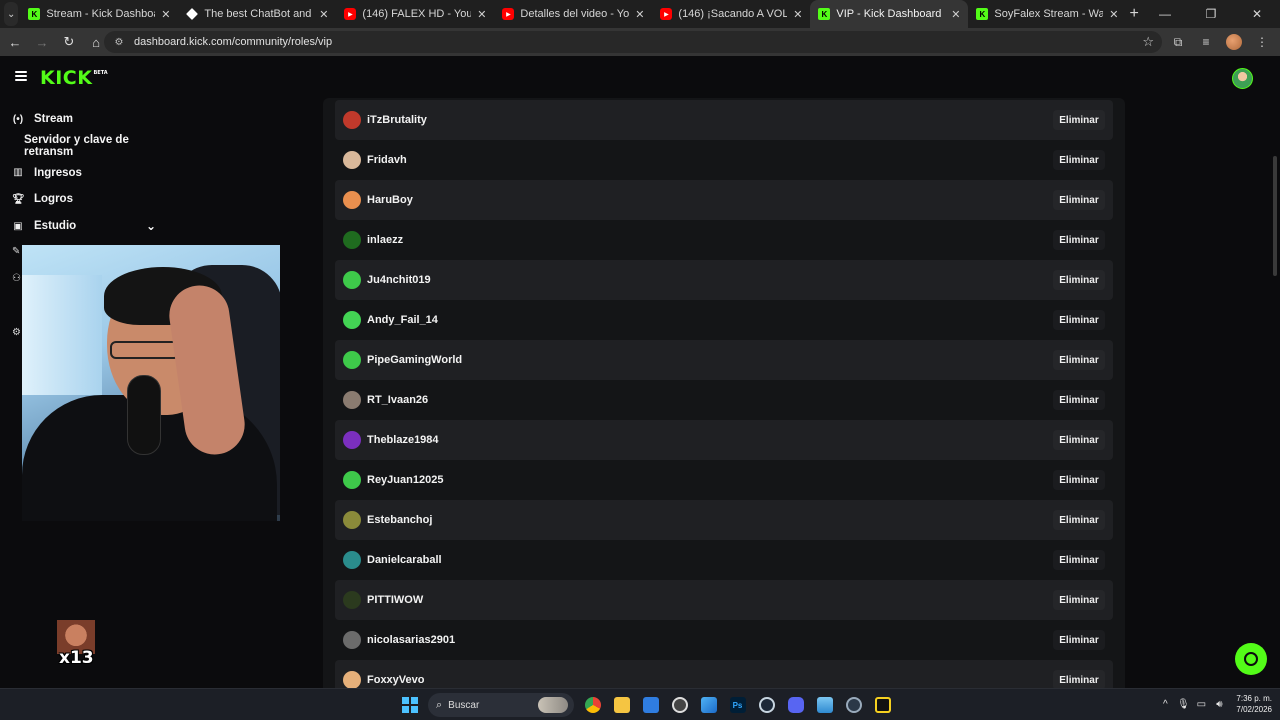 The height and width of the screenshot is (720, 1280). I want to click on sidebar-item-server-key: Servidor y clave de retransm, so click(87, 146).